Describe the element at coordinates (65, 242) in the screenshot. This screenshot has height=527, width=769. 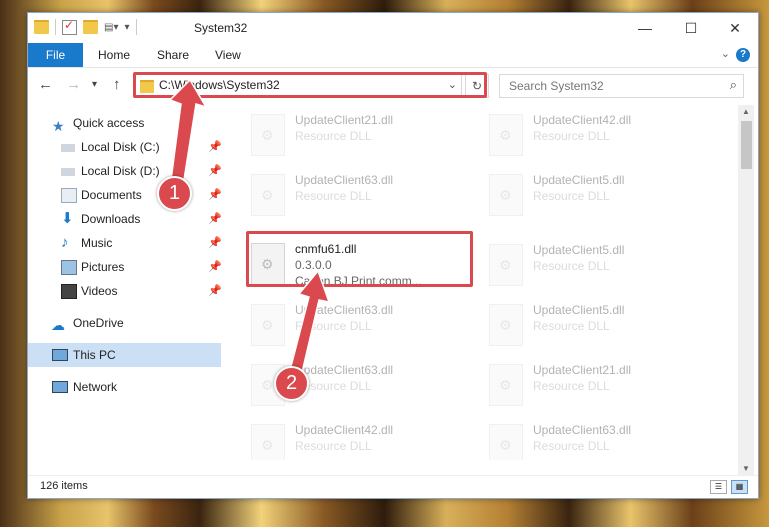
I see `music-icon: ♪` at that location.